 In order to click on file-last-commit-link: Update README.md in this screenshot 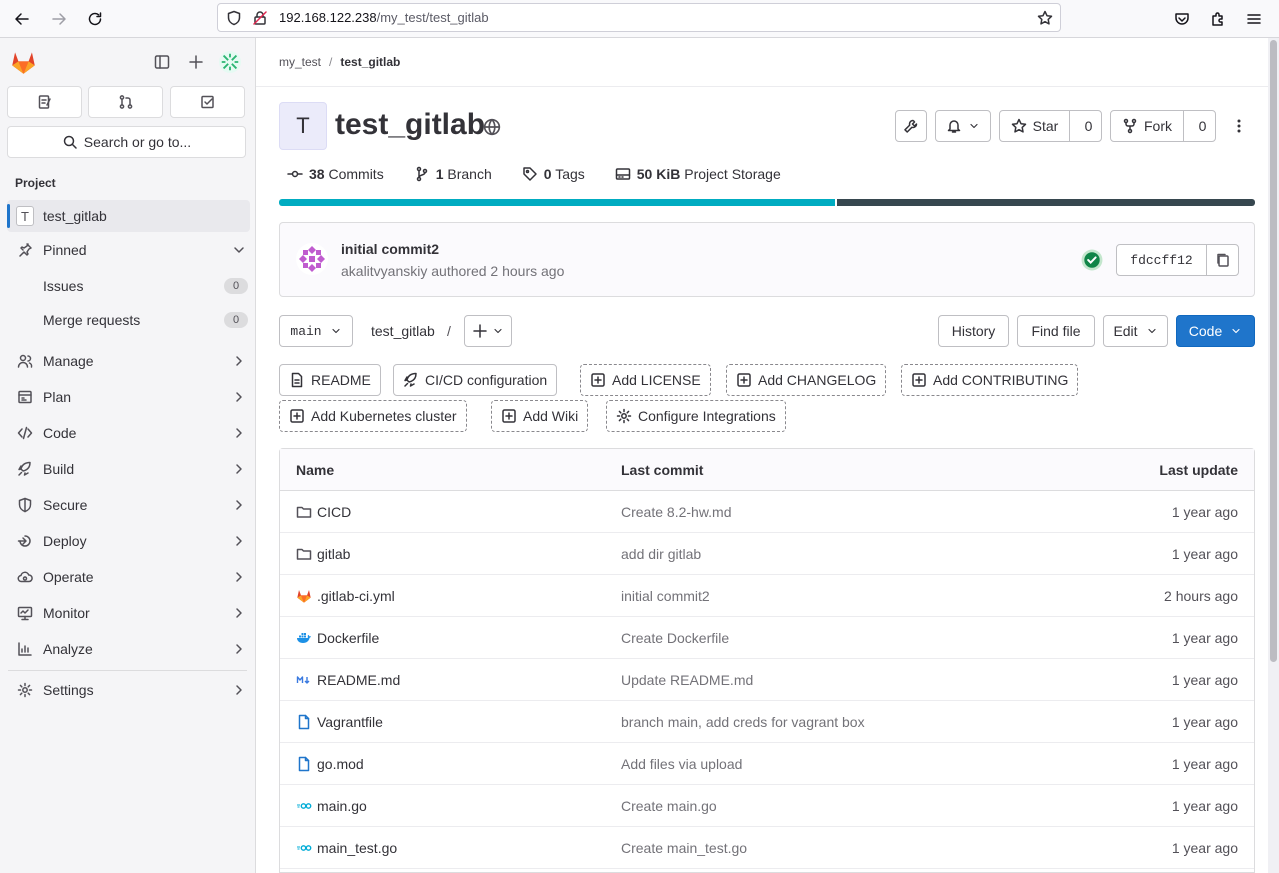, I will do `click(687, 680)`.